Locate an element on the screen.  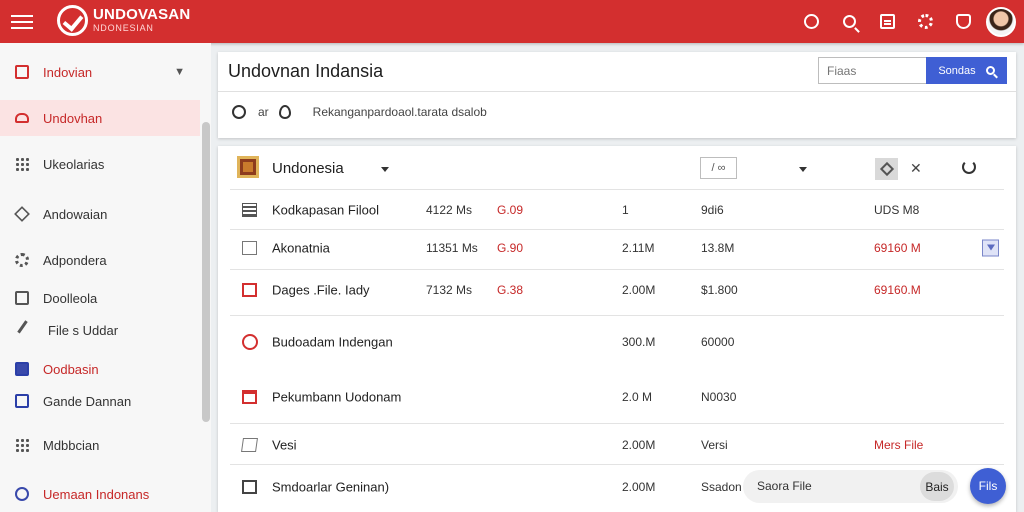
filter-label: / is located at coordinates (713, 168).